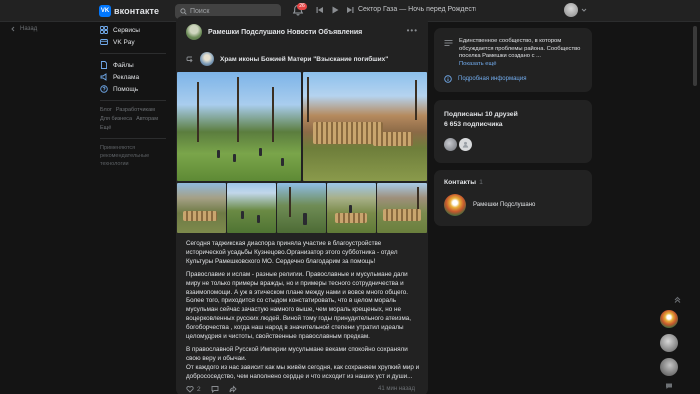  I want to click on subscribers-summary: Подписаны 10 друзей 6 653 подписчика, so click(481, 120).